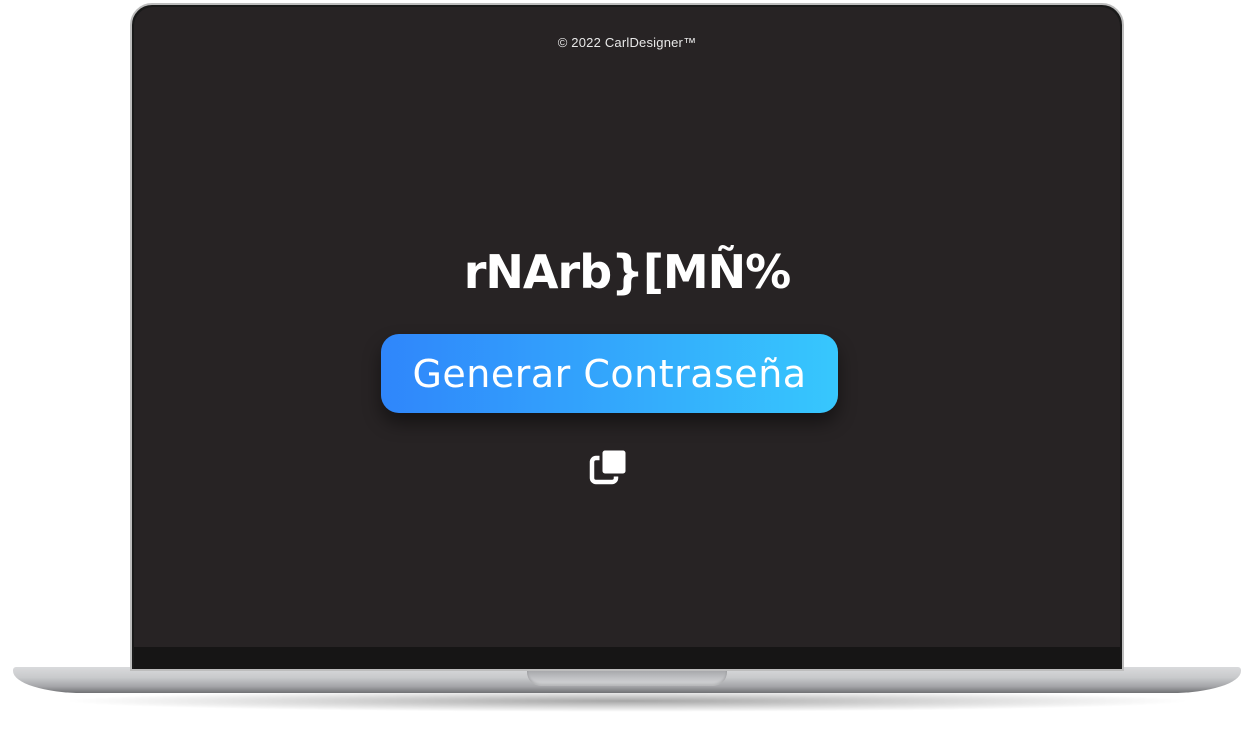  I want to click on screen-bottom-bezel, so click(627, 658).